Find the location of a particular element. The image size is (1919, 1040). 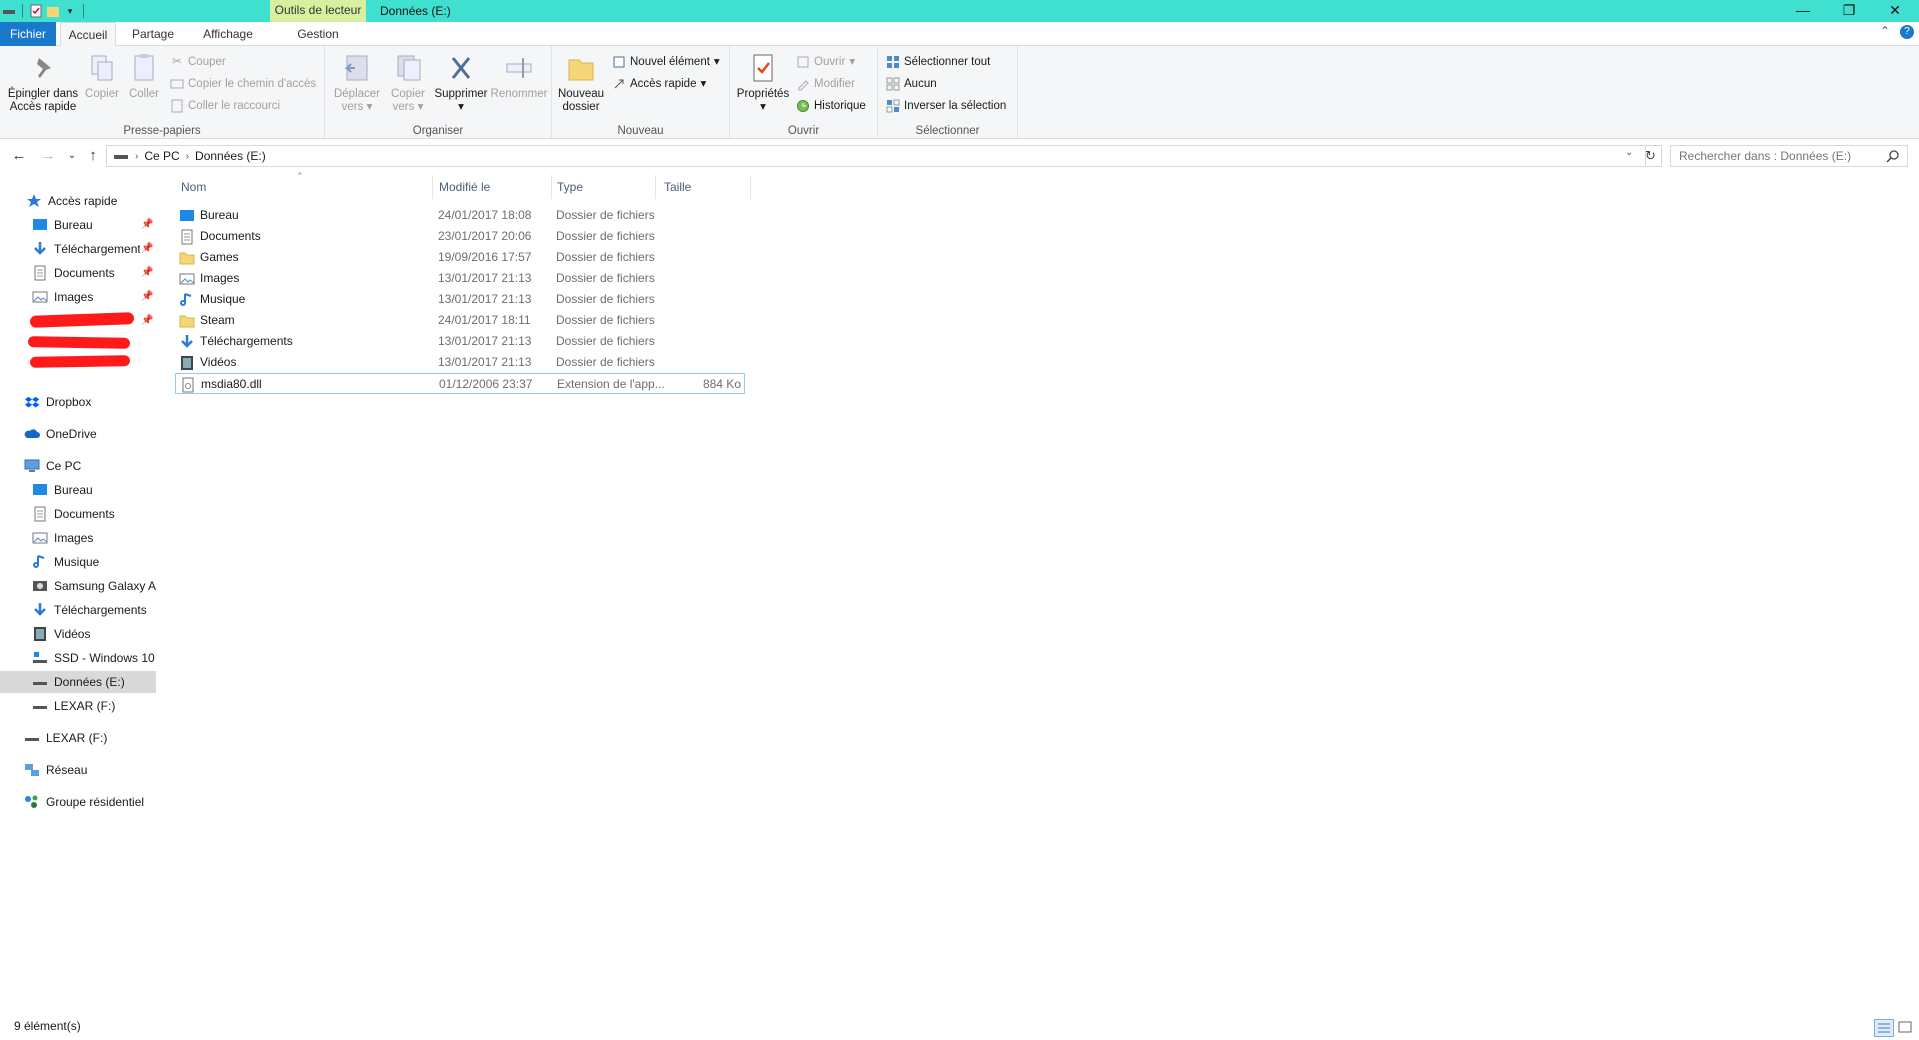

nav-pc-musique: Musique is located at coordinates (94, 562).